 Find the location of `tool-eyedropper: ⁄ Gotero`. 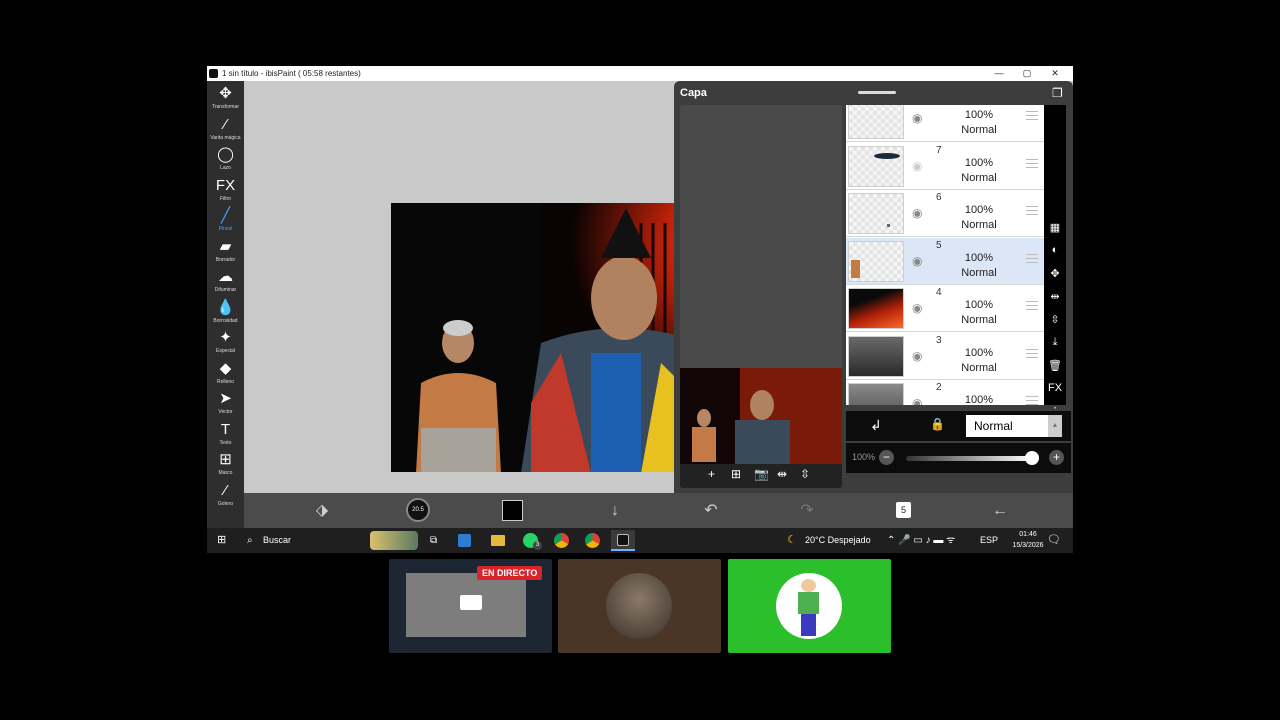

tool-eyedropper: ⁄ Gotero is located at coordinates (225, 497).